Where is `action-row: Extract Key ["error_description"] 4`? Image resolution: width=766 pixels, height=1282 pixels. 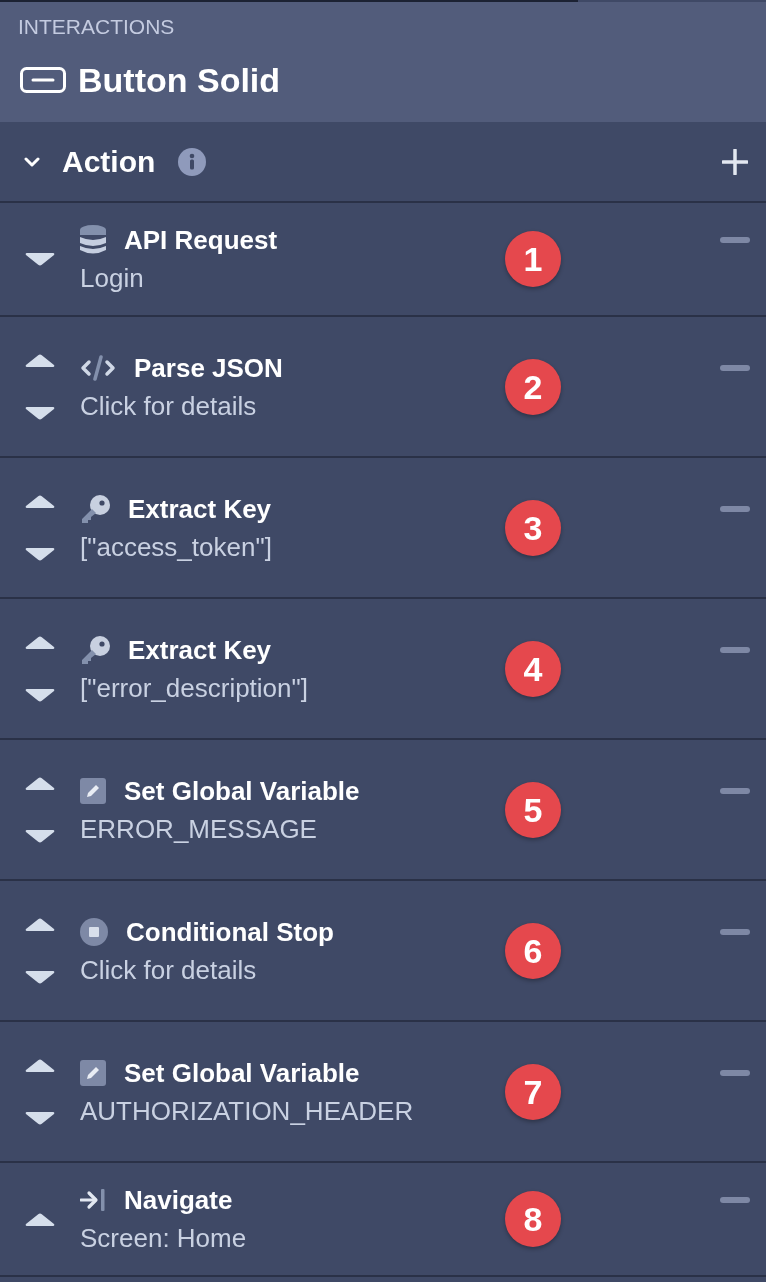 action-row: Extract Key ["error_description"] 4 is located at coordinates (383, 669).